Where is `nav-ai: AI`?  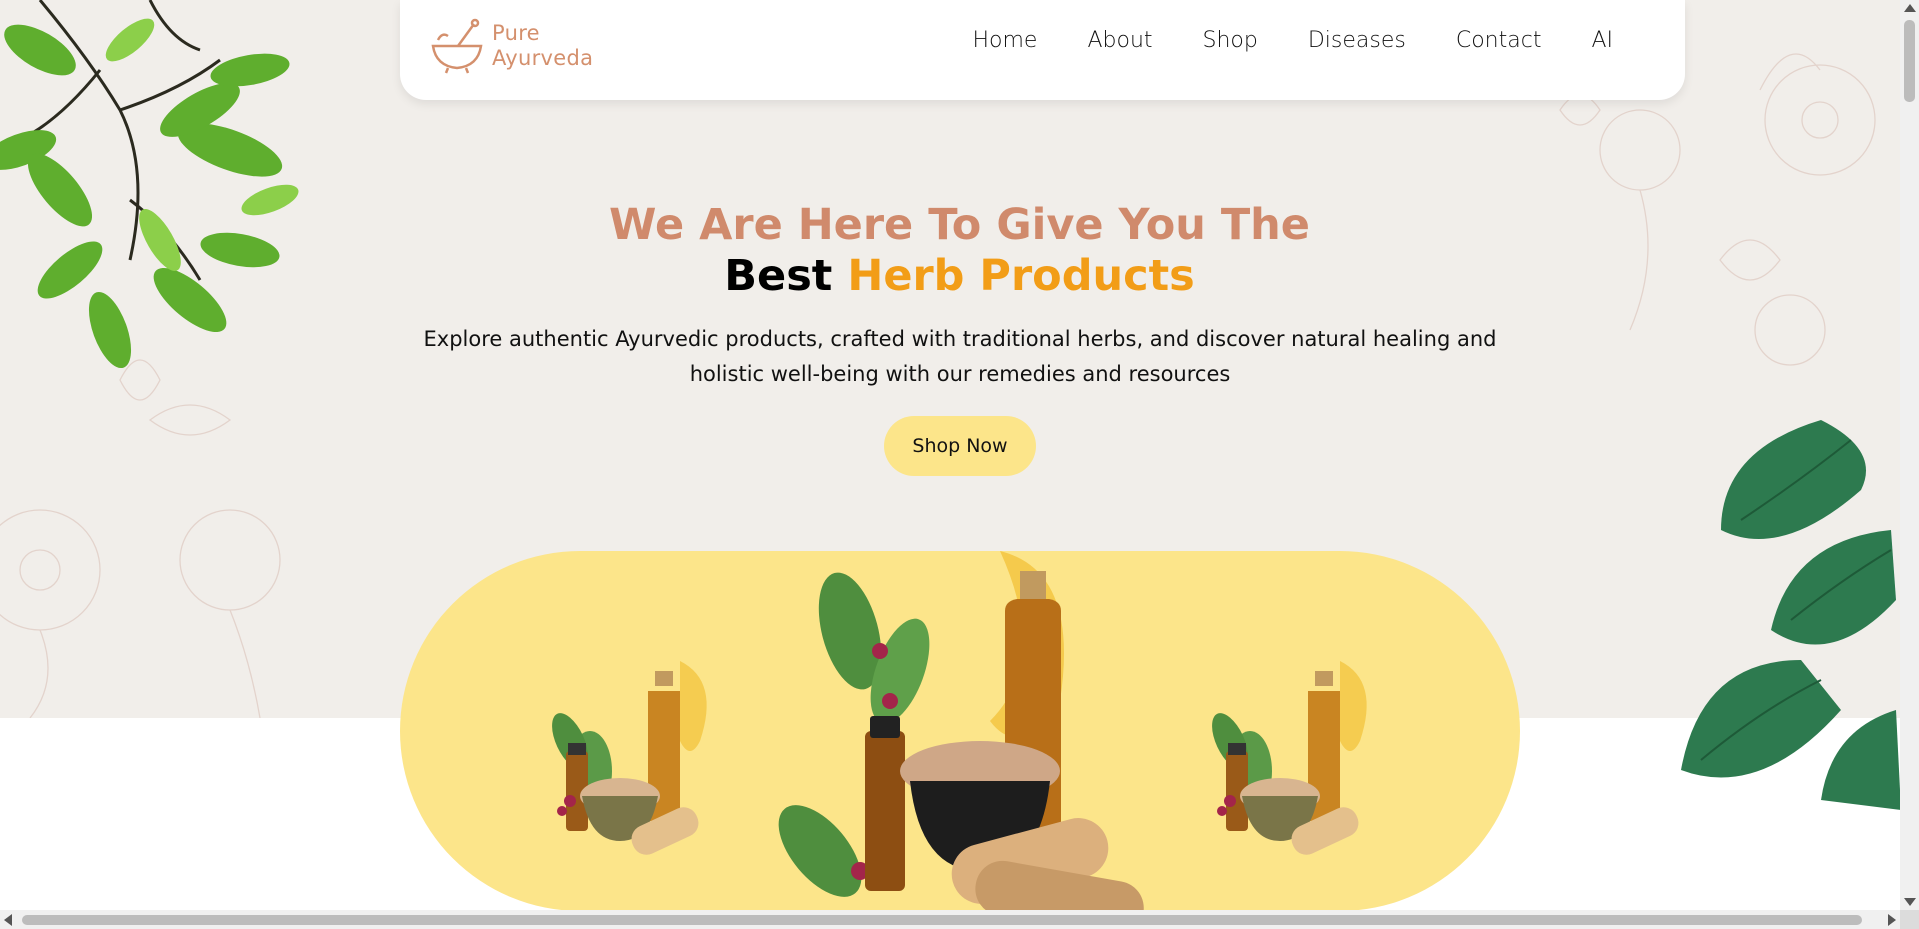
nav-ai: AI is located at coordinates (1602, 40).